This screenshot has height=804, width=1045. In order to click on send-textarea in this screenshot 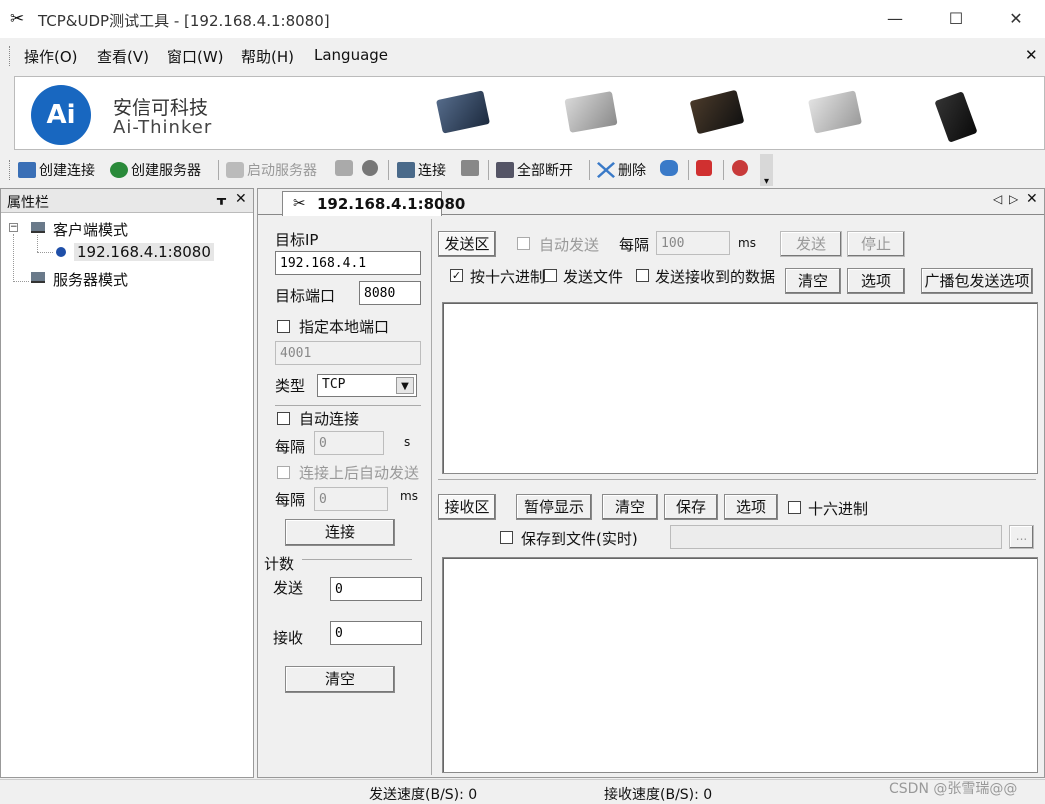, I will do `click(740, 388)`.